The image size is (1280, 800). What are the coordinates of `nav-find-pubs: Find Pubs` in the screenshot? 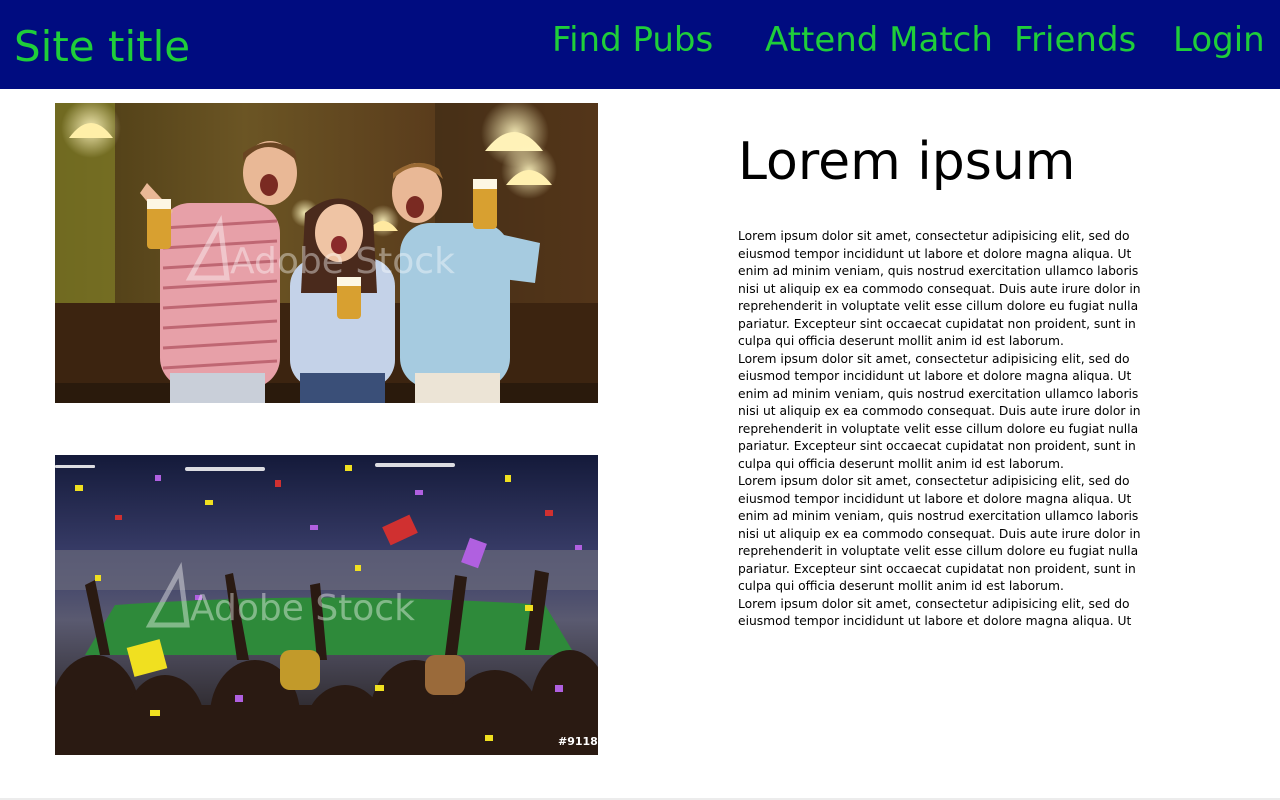 It's located at (632, 40).